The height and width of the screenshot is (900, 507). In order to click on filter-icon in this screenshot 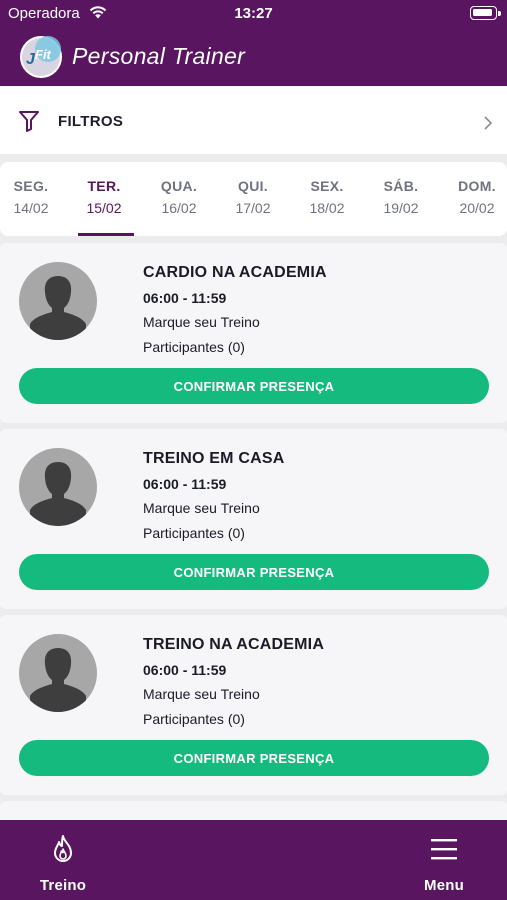, I will do `click(29, 121)`.